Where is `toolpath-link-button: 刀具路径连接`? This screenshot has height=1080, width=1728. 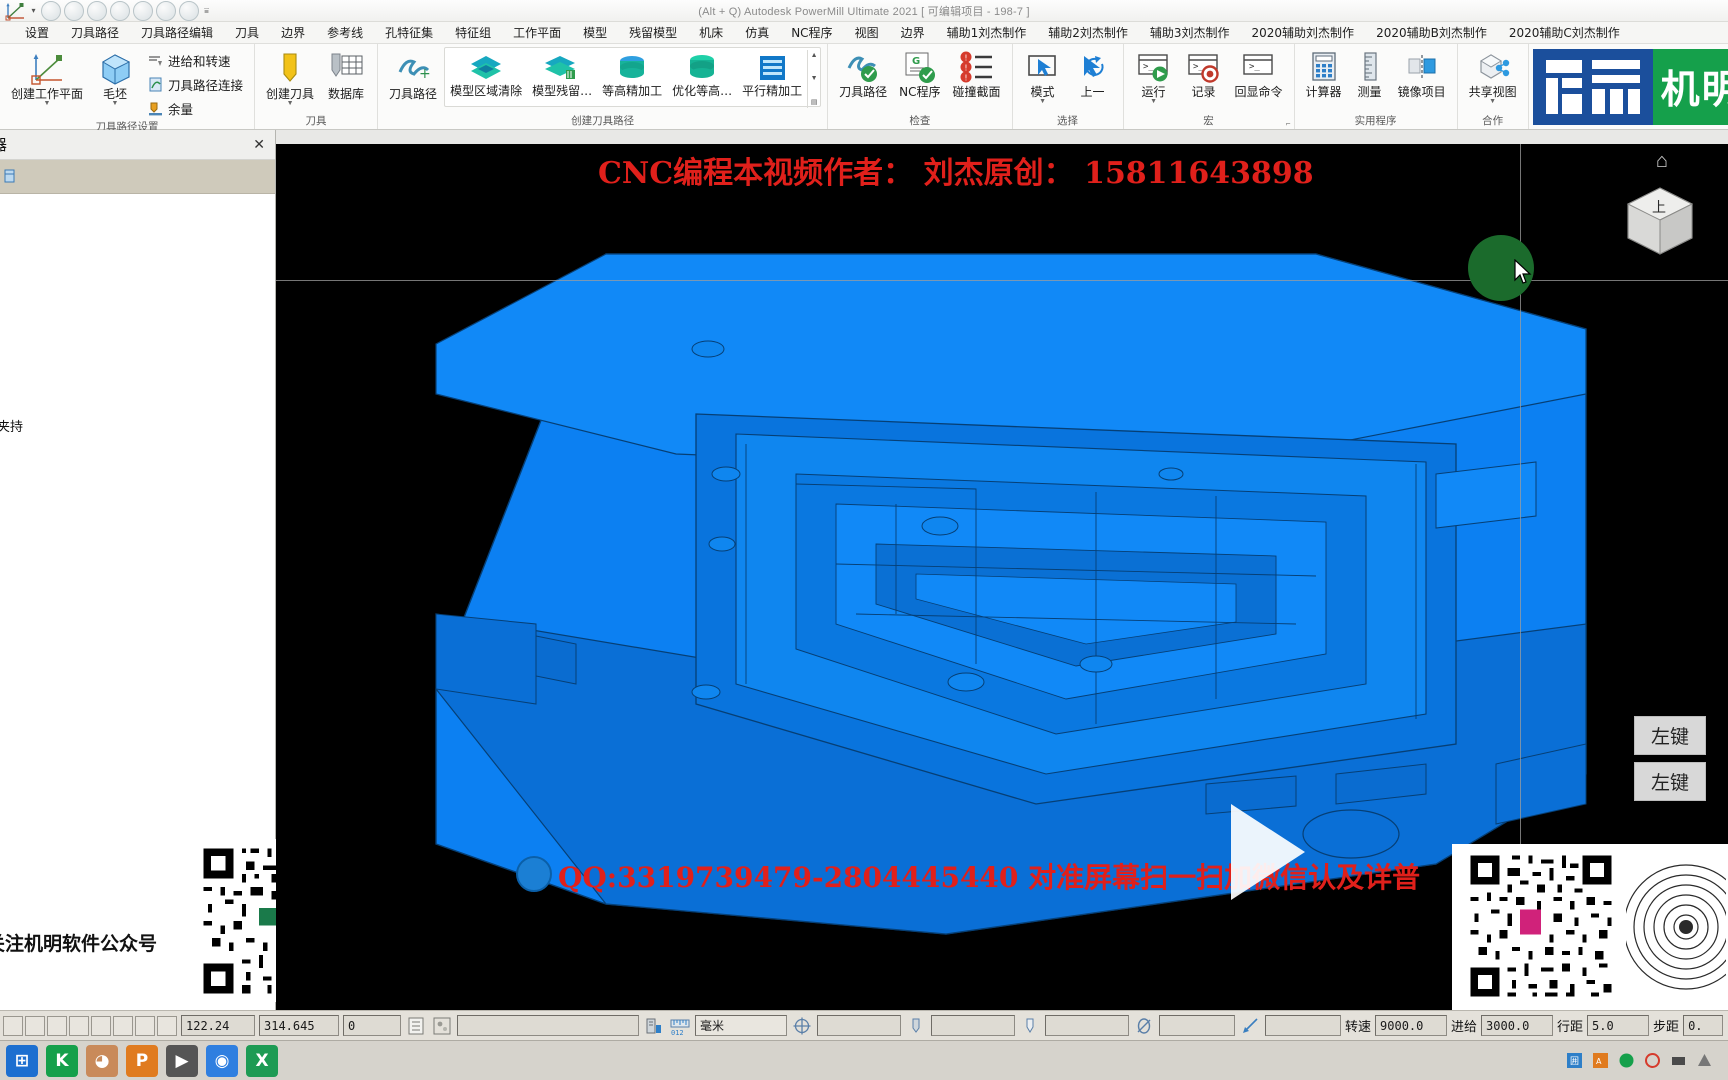 toolpath-link-button: 刀具路径连接 is located at coordinates (195, 84).